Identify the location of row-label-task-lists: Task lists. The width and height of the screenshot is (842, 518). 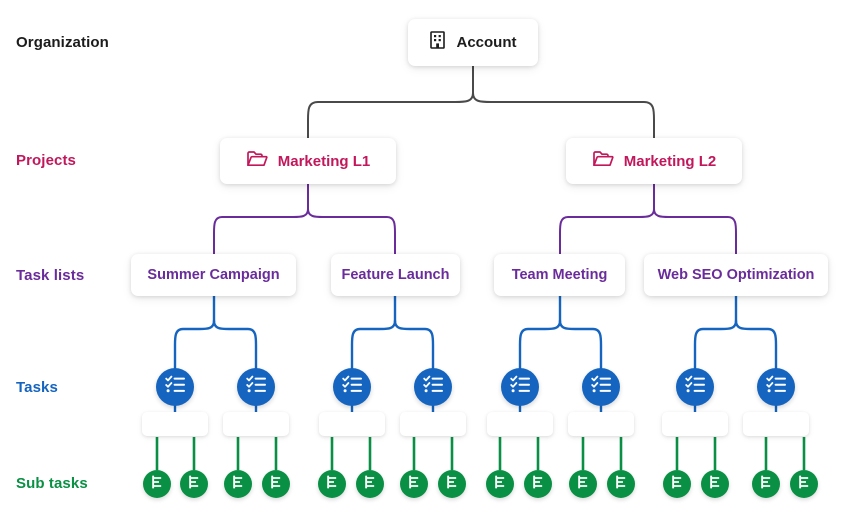
(50, 275).